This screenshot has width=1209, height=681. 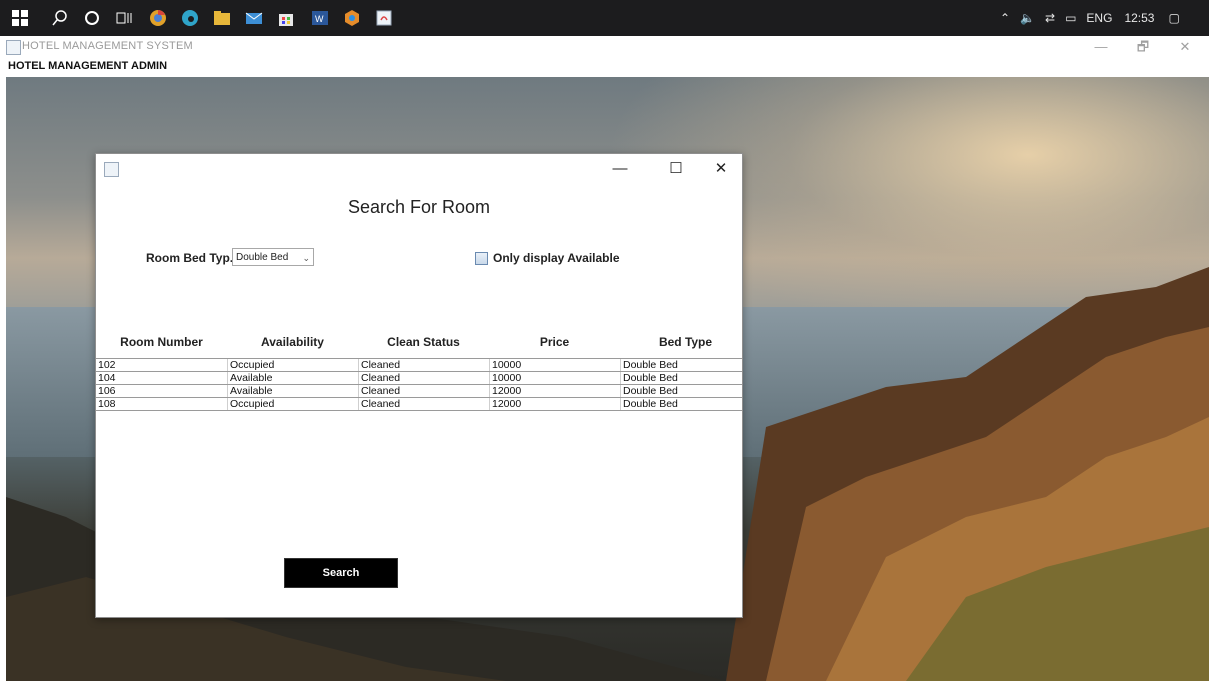 What do you see at coordinates (107, 46) in the screenshot?
I see `app-title: HOTEL MANAGEMENT SYSTEM` at bounding box center [107, 46].